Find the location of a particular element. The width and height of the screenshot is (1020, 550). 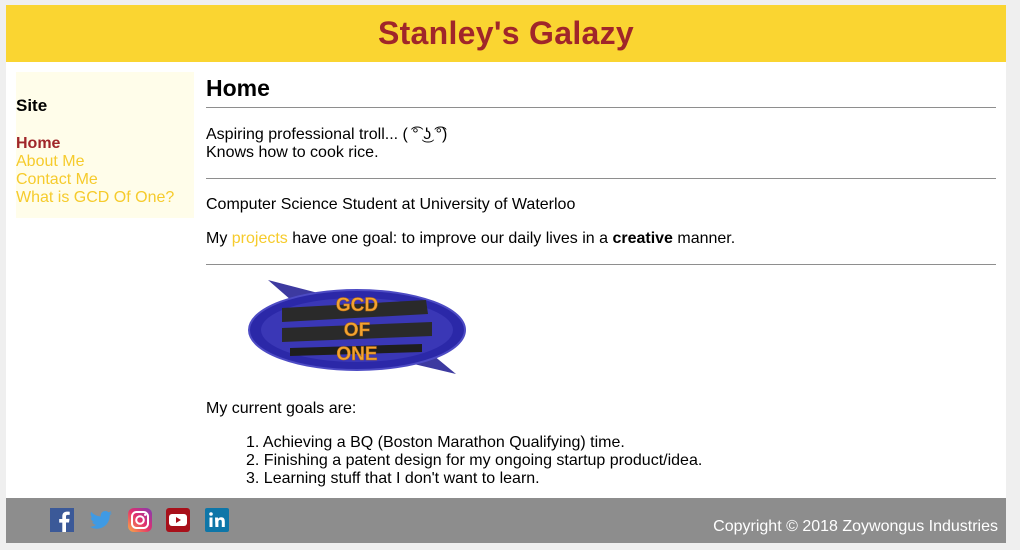

site-title: Stanley's Galazy is located at coordinates (506, 33).